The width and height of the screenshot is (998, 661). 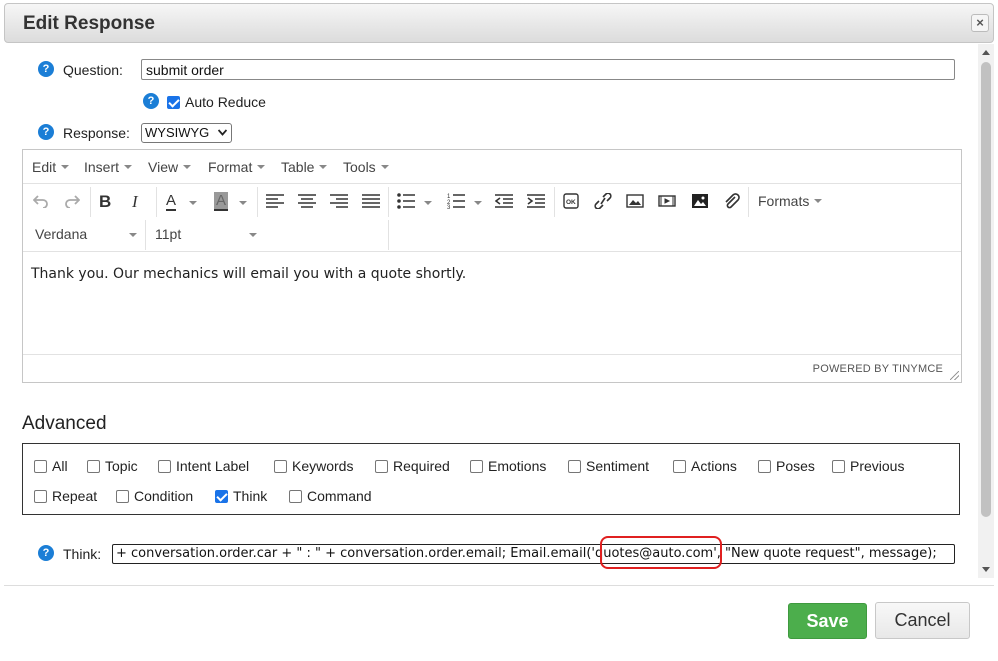 I want to click on response-format-value: WYSIWYG, so click(x=177, y=132).